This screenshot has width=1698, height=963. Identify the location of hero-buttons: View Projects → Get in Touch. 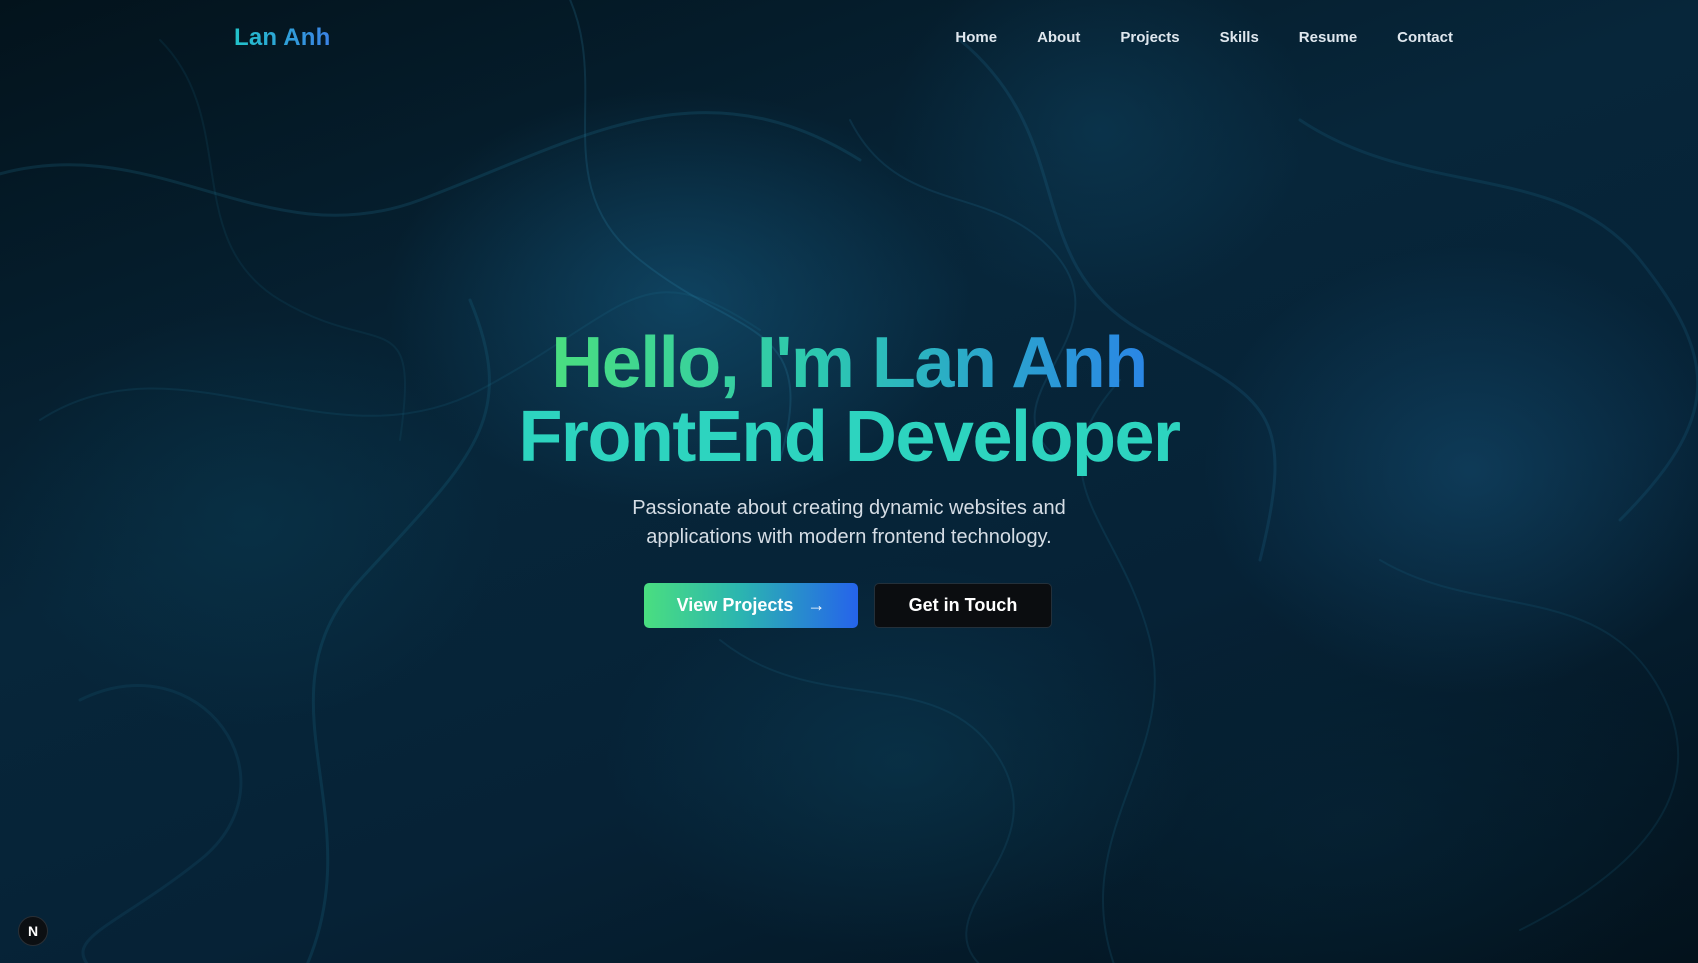
(849, 605).